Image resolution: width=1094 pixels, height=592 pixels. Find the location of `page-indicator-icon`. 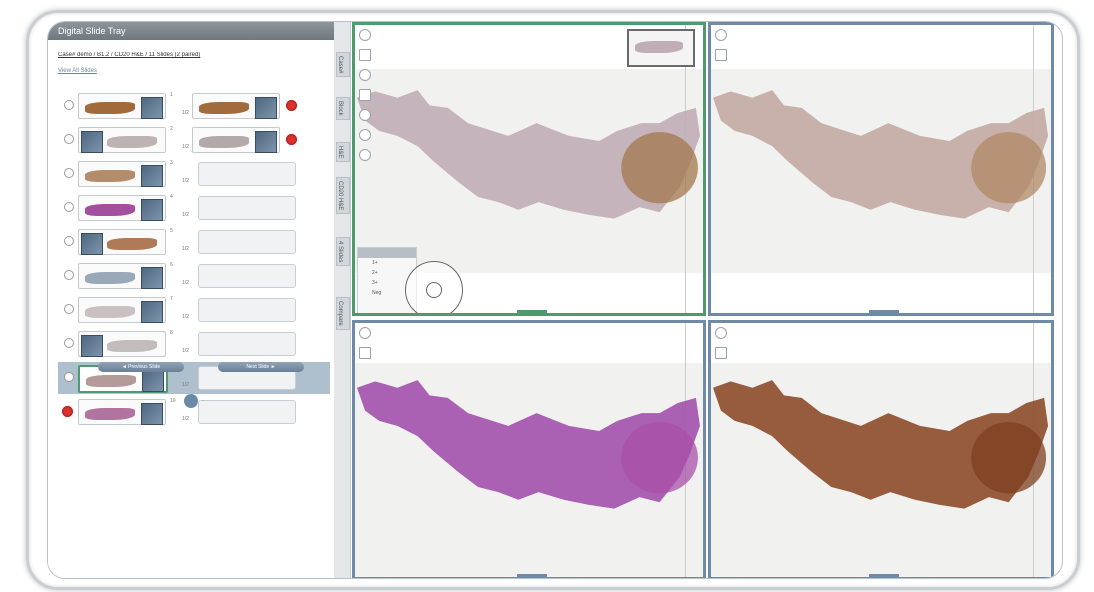

page-indicator-icon is located at coordinates (191, 401).